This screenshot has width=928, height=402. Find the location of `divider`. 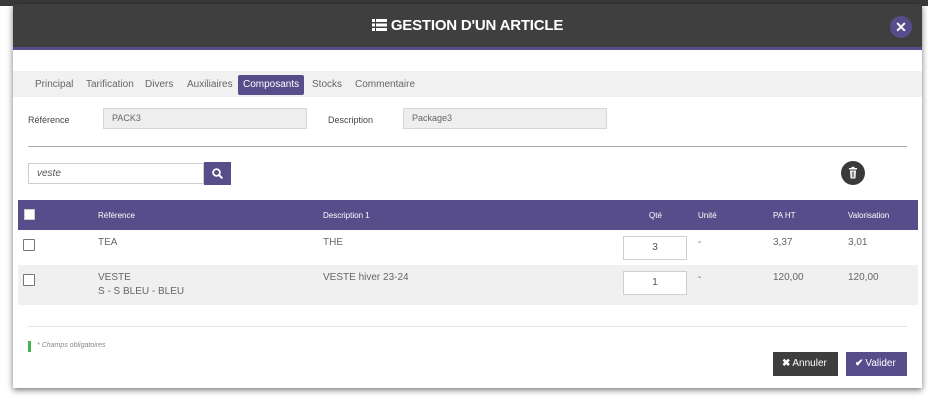

divider is located at coordinates (467, 146).